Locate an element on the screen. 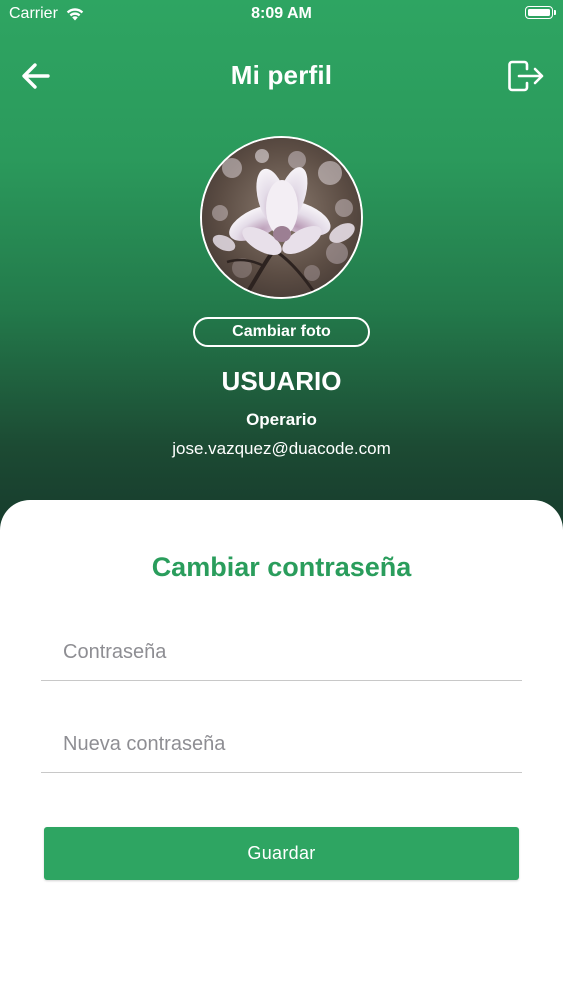 The height and width of the screenshot is (1000, 563). logout-icon is located at coordinates (526, 76).